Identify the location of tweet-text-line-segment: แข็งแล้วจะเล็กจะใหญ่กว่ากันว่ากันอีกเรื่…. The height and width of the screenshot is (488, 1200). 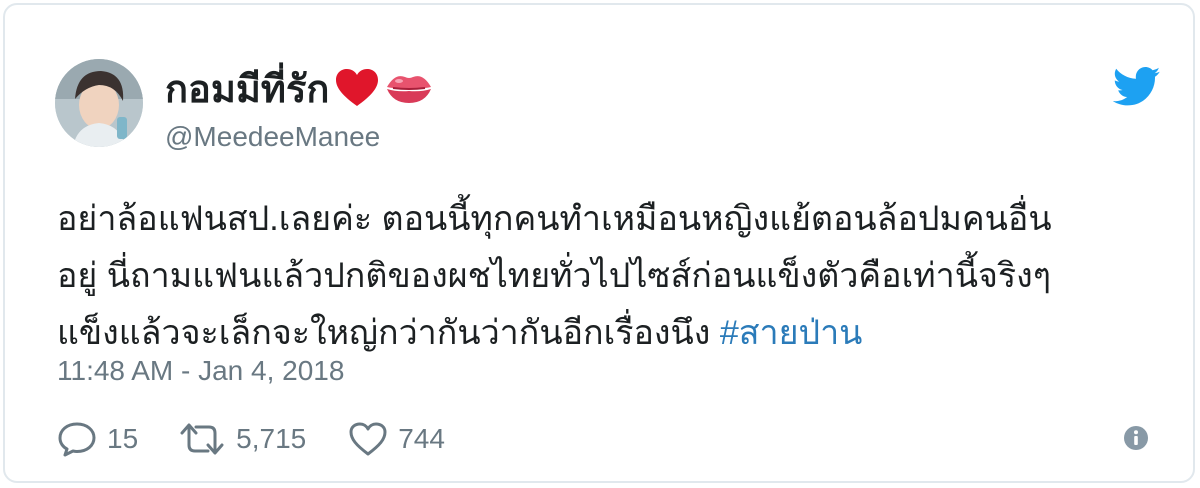
(388, 333).